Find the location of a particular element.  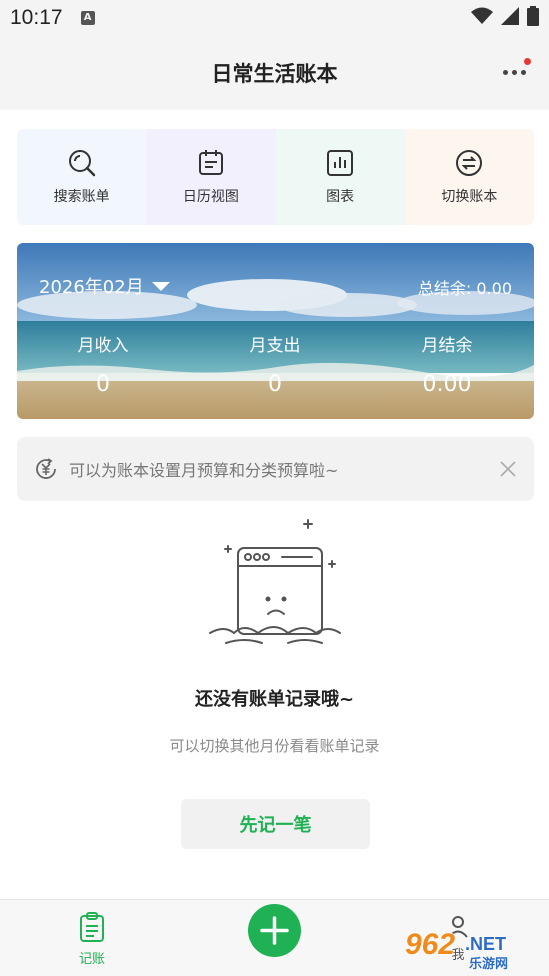

search-bills-button: 搜索账单 is located at coordinates (82, 177).